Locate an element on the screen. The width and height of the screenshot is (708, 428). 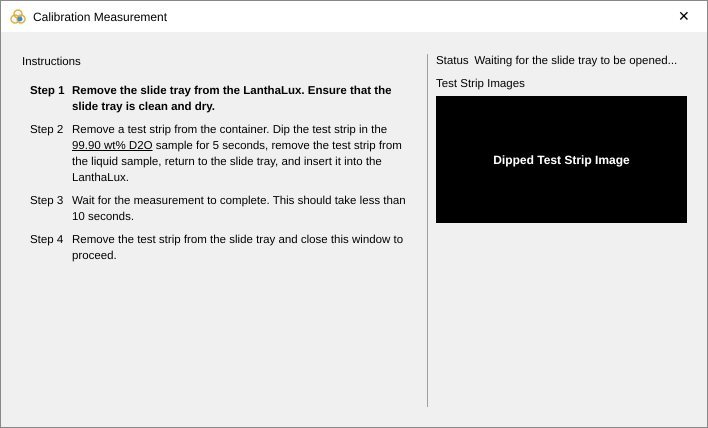
step-label: Step 2 is located at coordinates (47, 130).